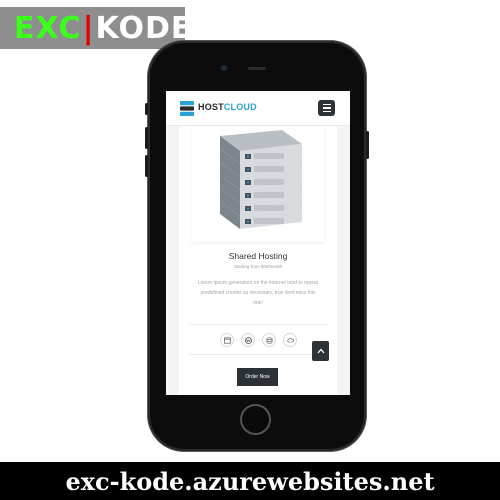  I want to click on watermark-logo: EXC | KODE, so click(95, 28).